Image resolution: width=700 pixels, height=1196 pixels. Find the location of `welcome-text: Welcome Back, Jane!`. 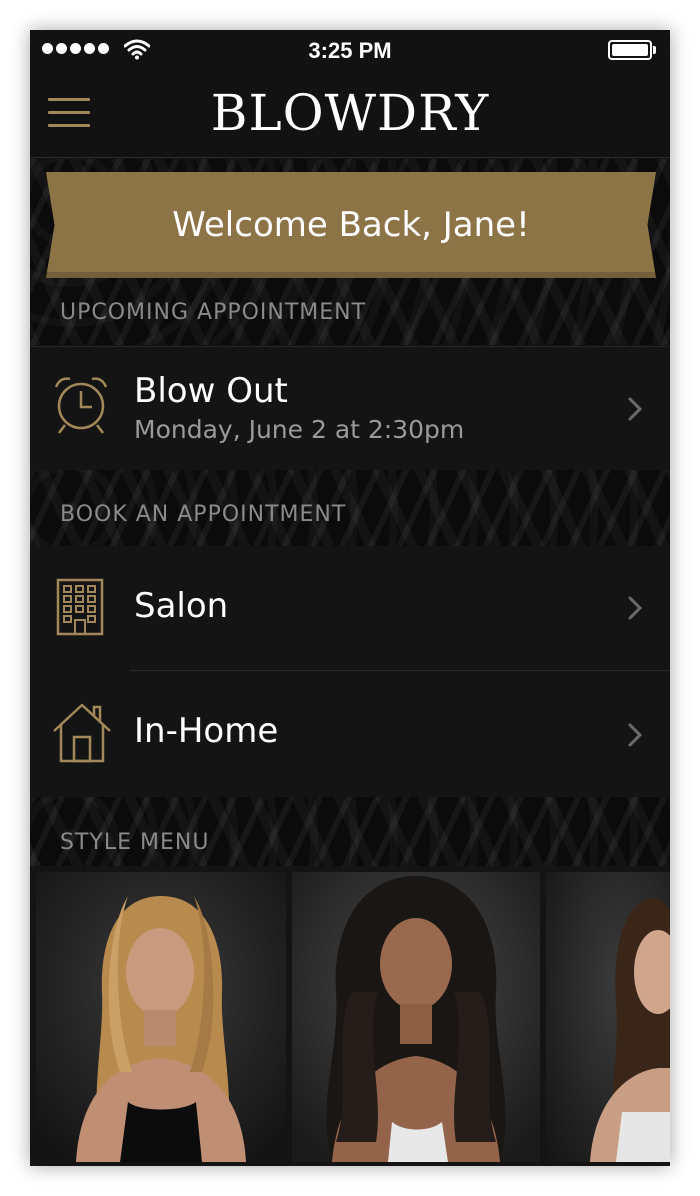

welcome-text: Welcome Back, Jane! is located at coordinates (351, 225).